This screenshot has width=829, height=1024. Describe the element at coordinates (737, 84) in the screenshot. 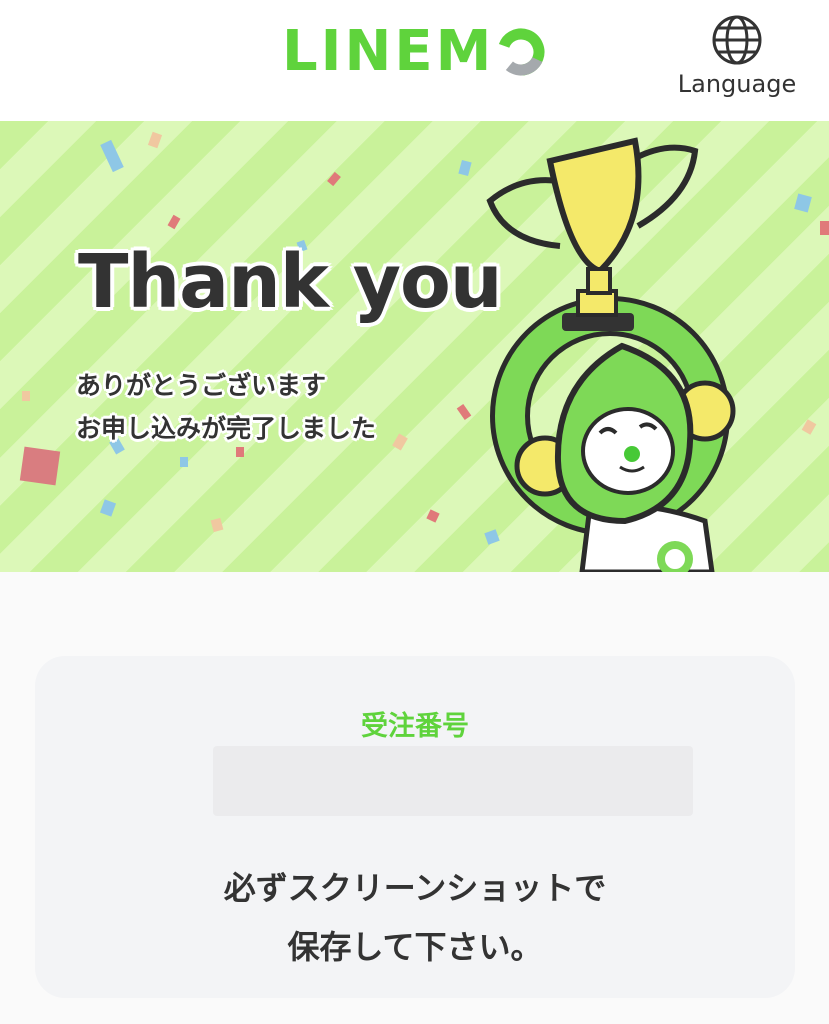

I see `language-label: Language` at that location.